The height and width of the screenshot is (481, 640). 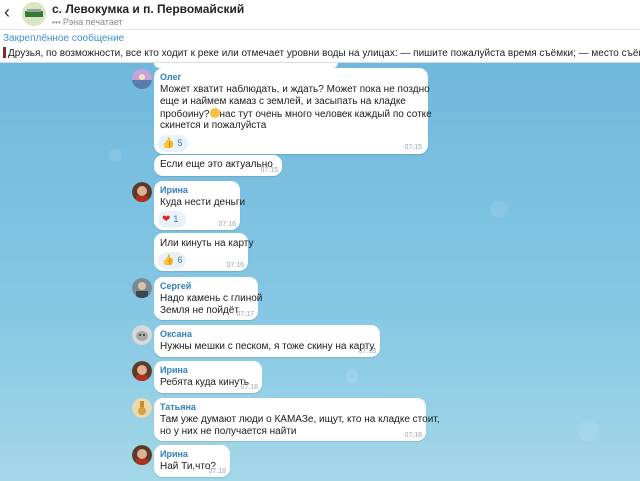 What do you see at coordinates (176, 219) in the screenshot?
I see `reaction-count: 1` at bounding box center [176, 219].